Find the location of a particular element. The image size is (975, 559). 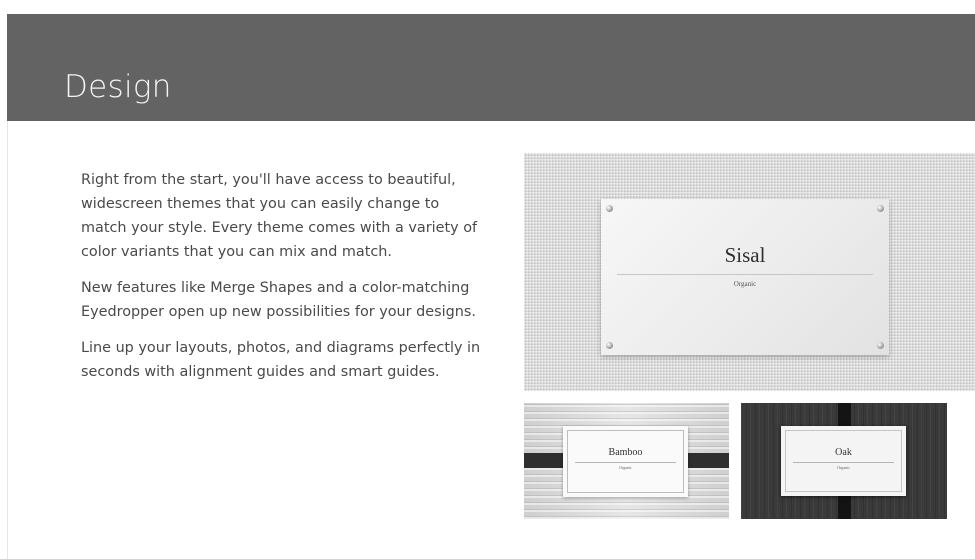

theme-title-oak: Oak is located at coordinates (843, 452).